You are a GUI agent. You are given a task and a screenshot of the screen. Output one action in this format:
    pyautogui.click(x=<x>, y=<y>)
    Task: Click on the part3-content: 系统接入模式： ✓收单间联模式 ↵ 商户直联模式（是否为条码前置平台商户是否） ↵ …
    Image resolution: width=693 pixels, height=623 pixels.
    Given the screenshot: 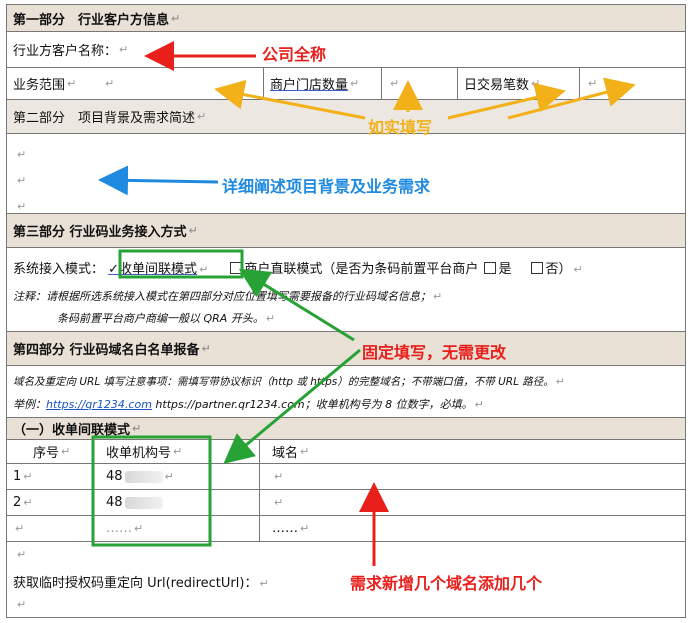 What is the action you would take?
    pyautogui.click(x=346, y=290)
    